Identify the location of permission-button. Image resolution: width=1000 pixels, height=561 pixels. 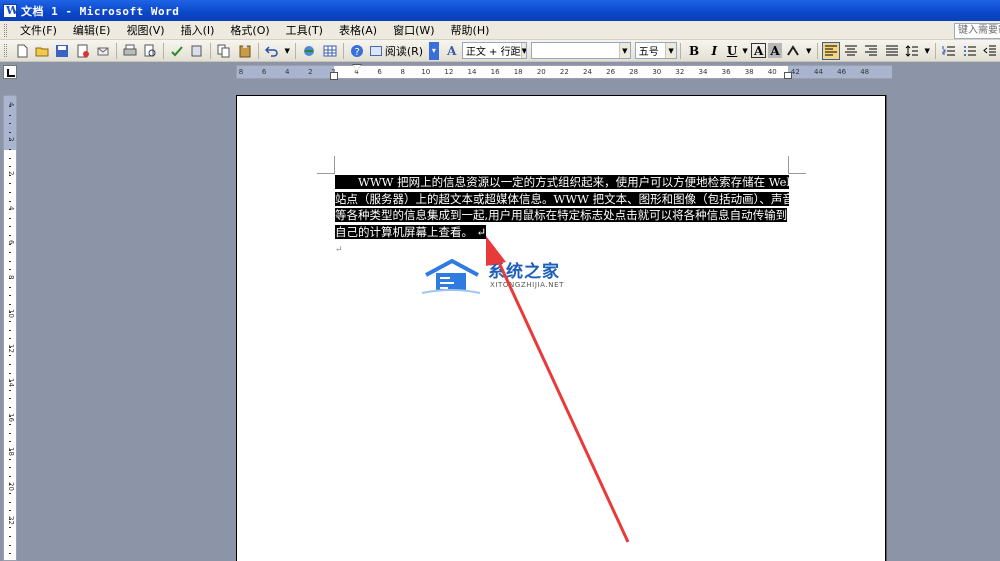
(82, 51).